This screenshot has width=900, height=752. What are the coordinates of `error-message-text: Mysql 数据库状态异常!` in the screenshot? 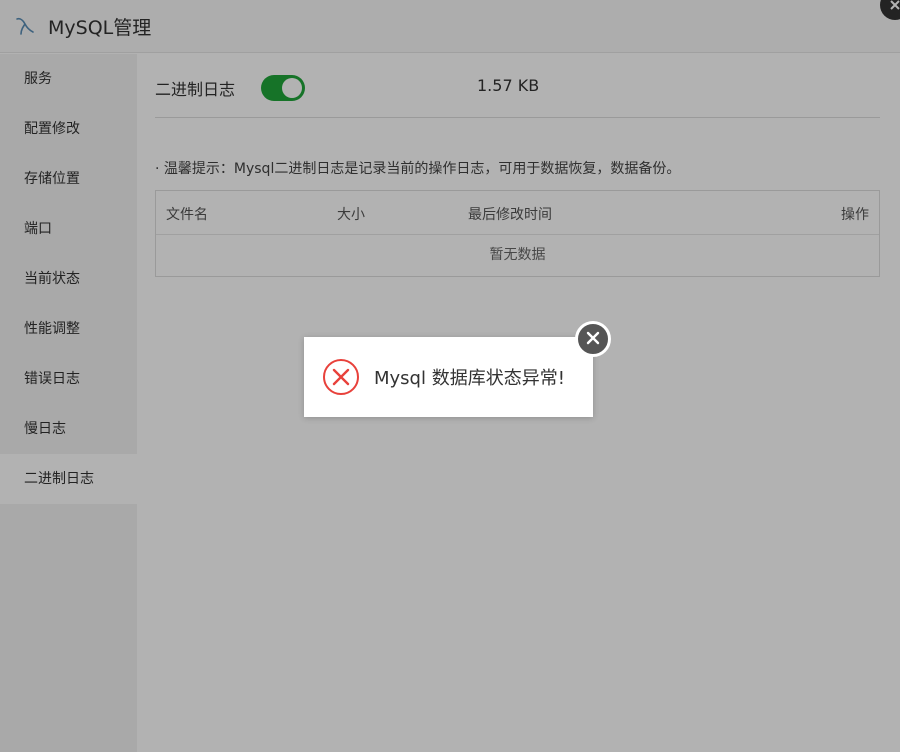 It's located at (469, 378).